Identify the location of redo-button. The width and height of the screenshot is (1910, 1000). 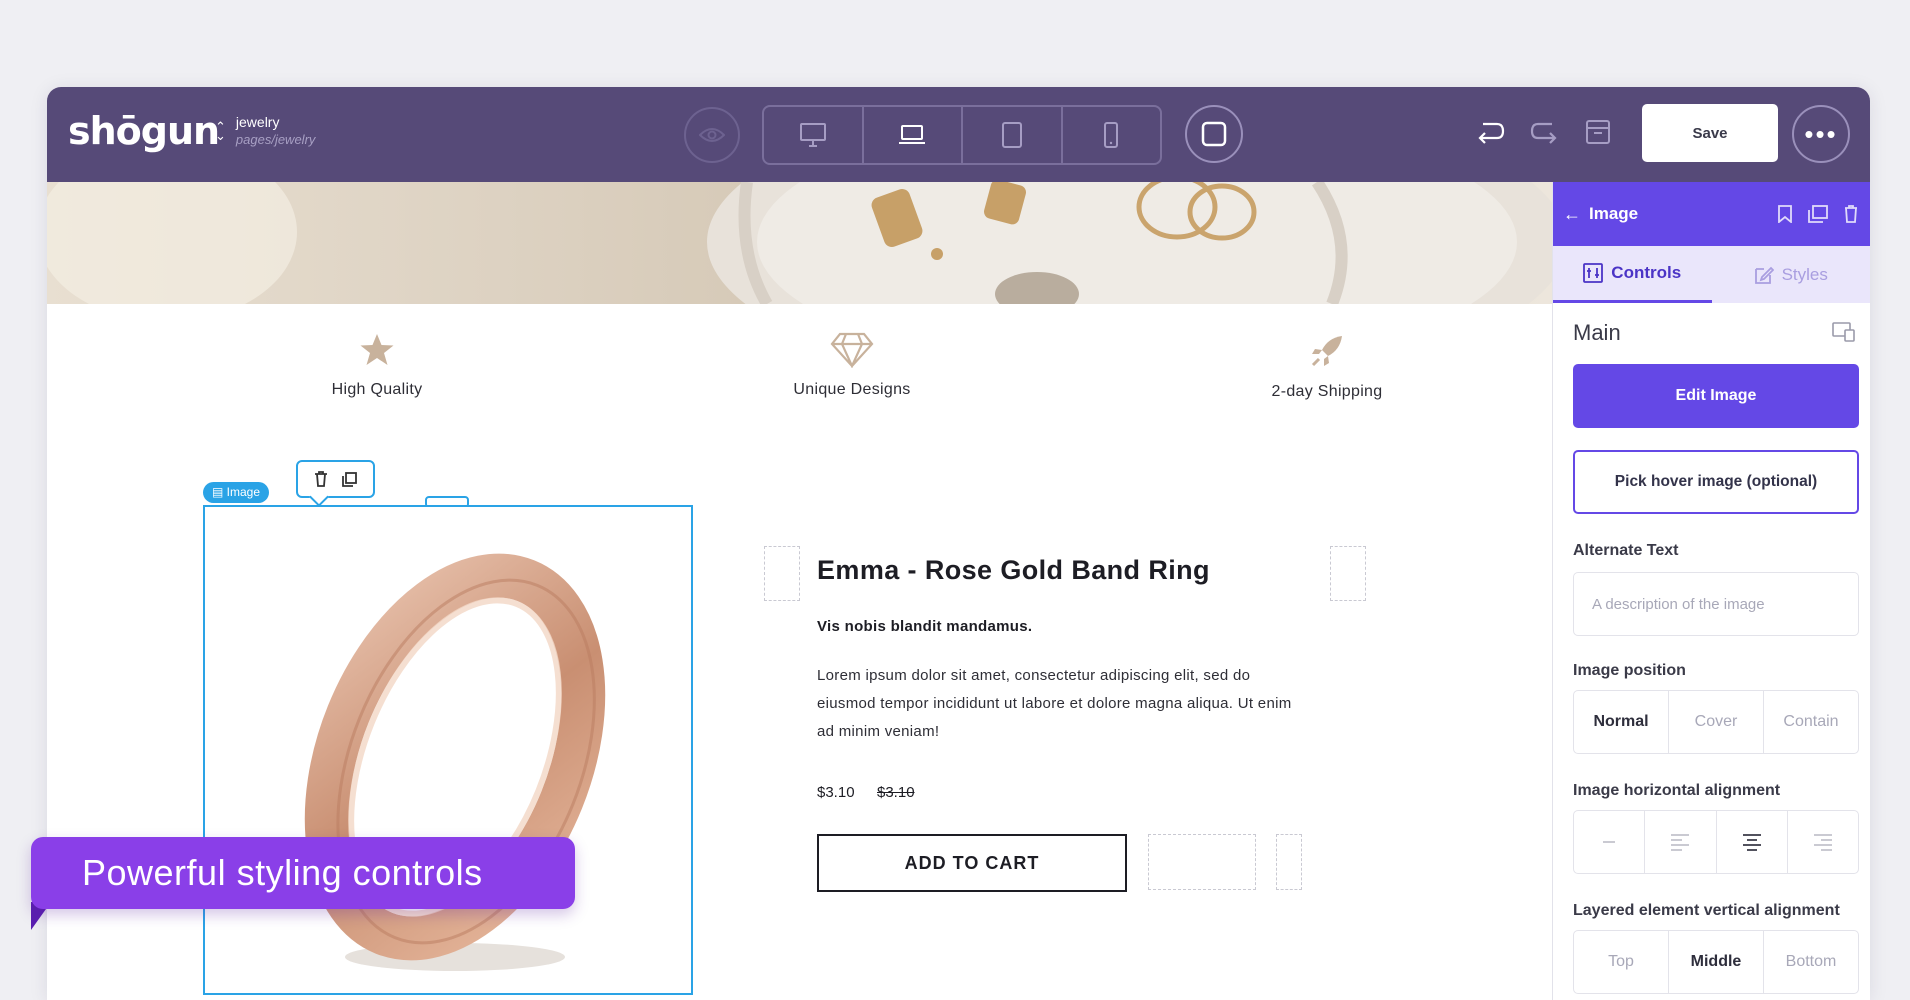
(1545, 134).